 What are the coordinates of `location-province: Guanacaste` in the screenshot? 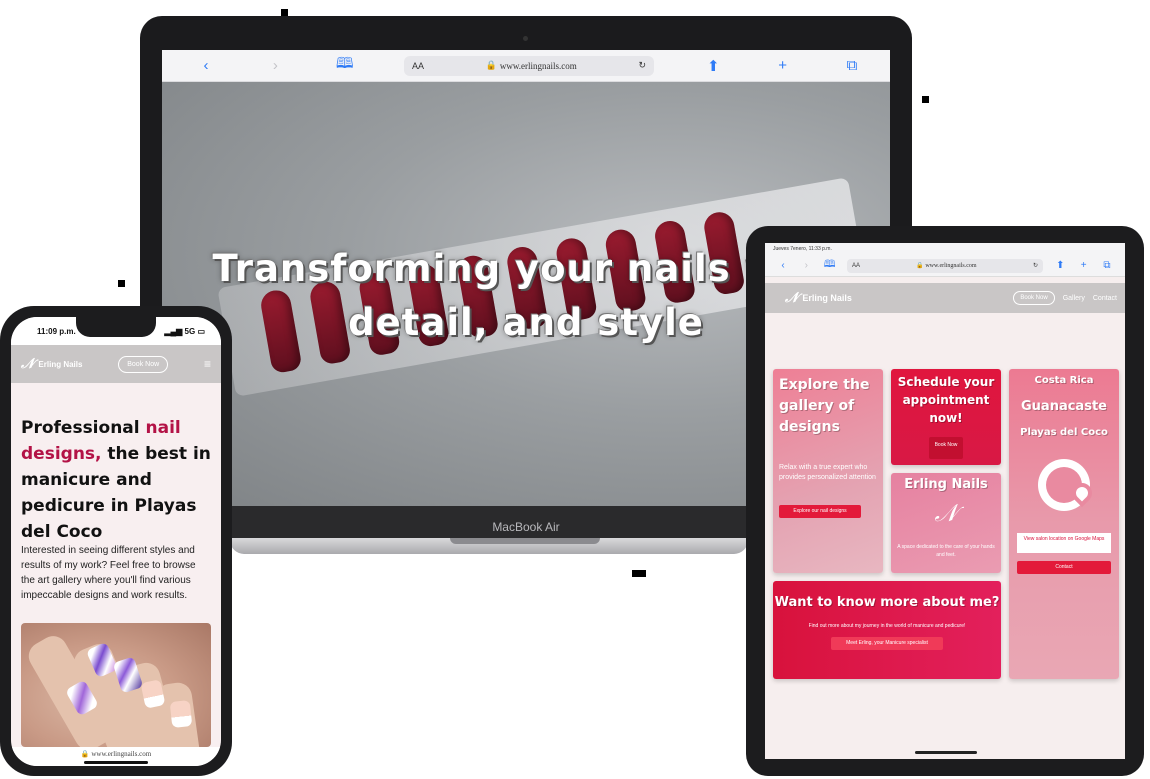 It's located at (1064, 406).